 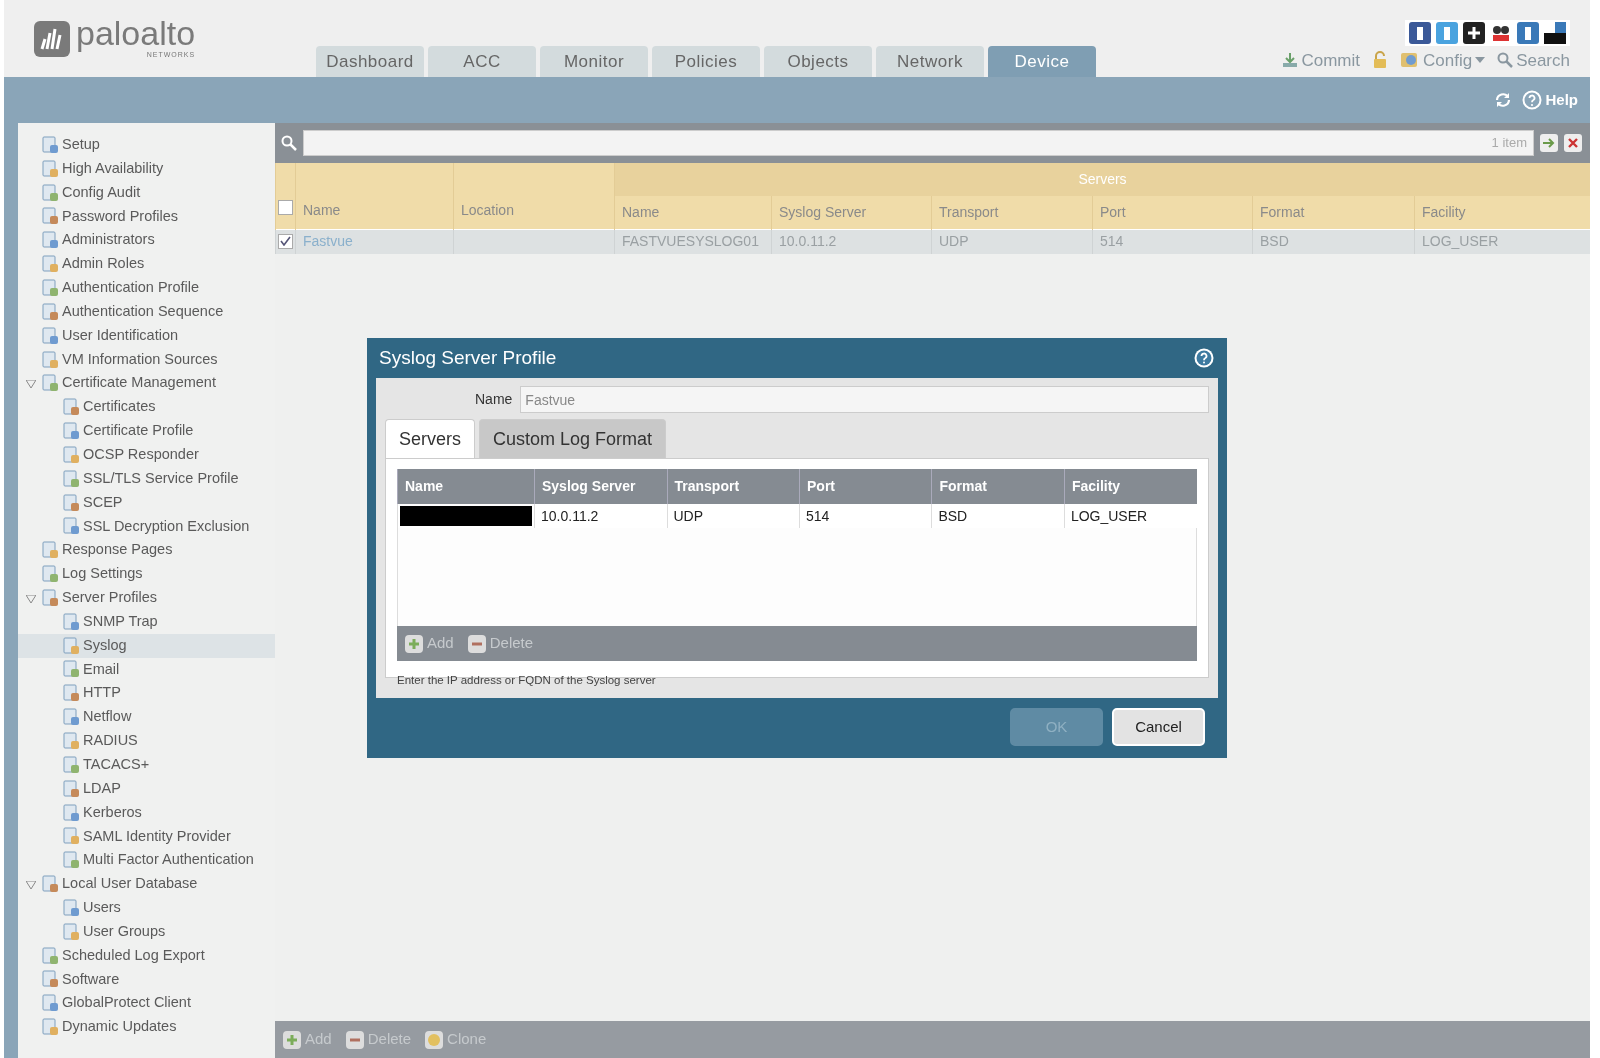 What do you see at coordinates (600, 486) in the screenshot?
I see `column-header: Syslog Server` at bounding box center [600, 486].